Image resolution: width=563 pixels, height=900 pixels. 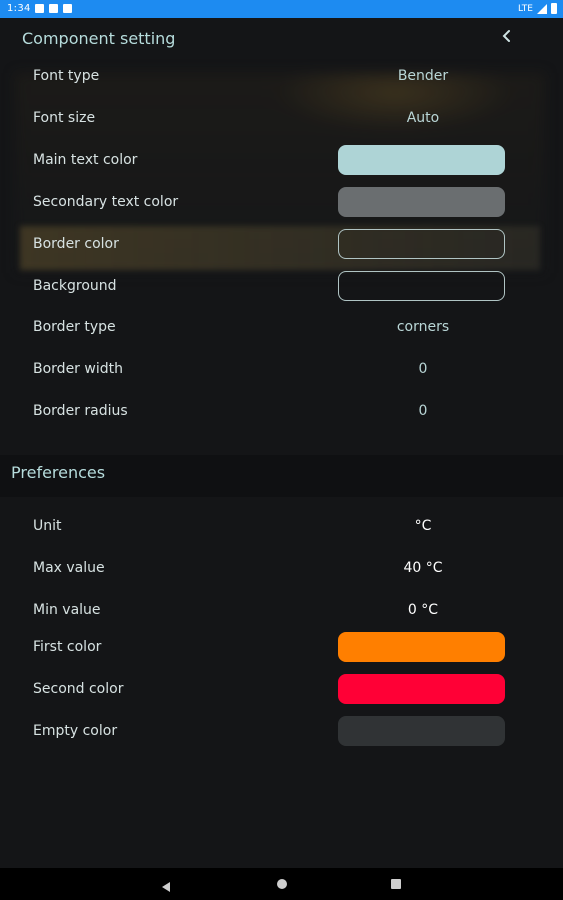 What do you see at coordinates (554, 8) in the screenshot?
I see `battery-icon` at bounding box center [554, 8].